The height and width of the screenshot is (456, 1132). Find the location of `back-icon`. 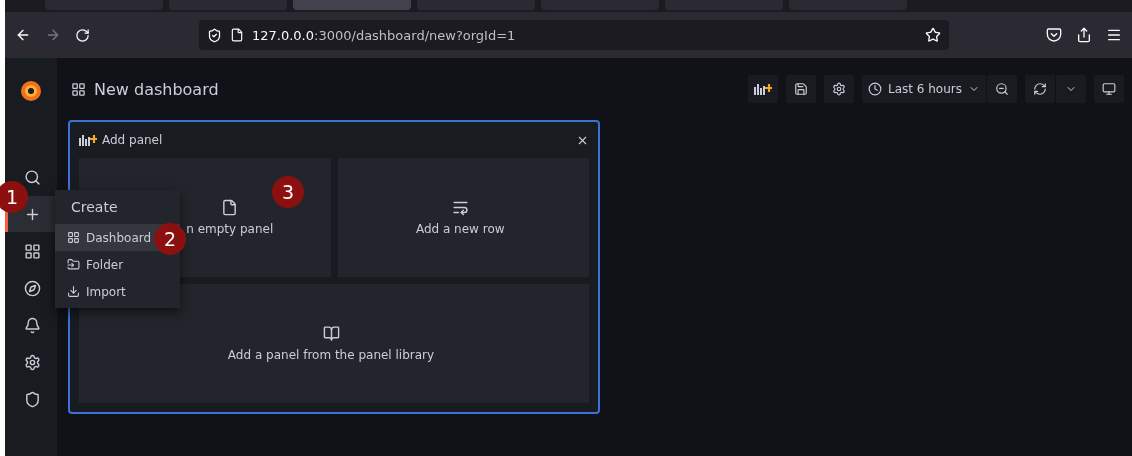

back-icon is located at coordinates (23, 35).